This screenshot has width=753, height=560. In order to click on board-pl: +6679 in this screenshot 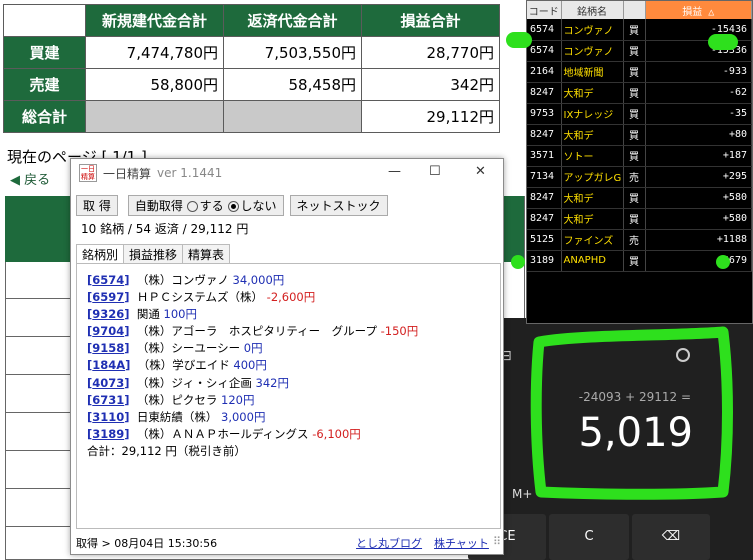, I will do `click(698, 261)`.